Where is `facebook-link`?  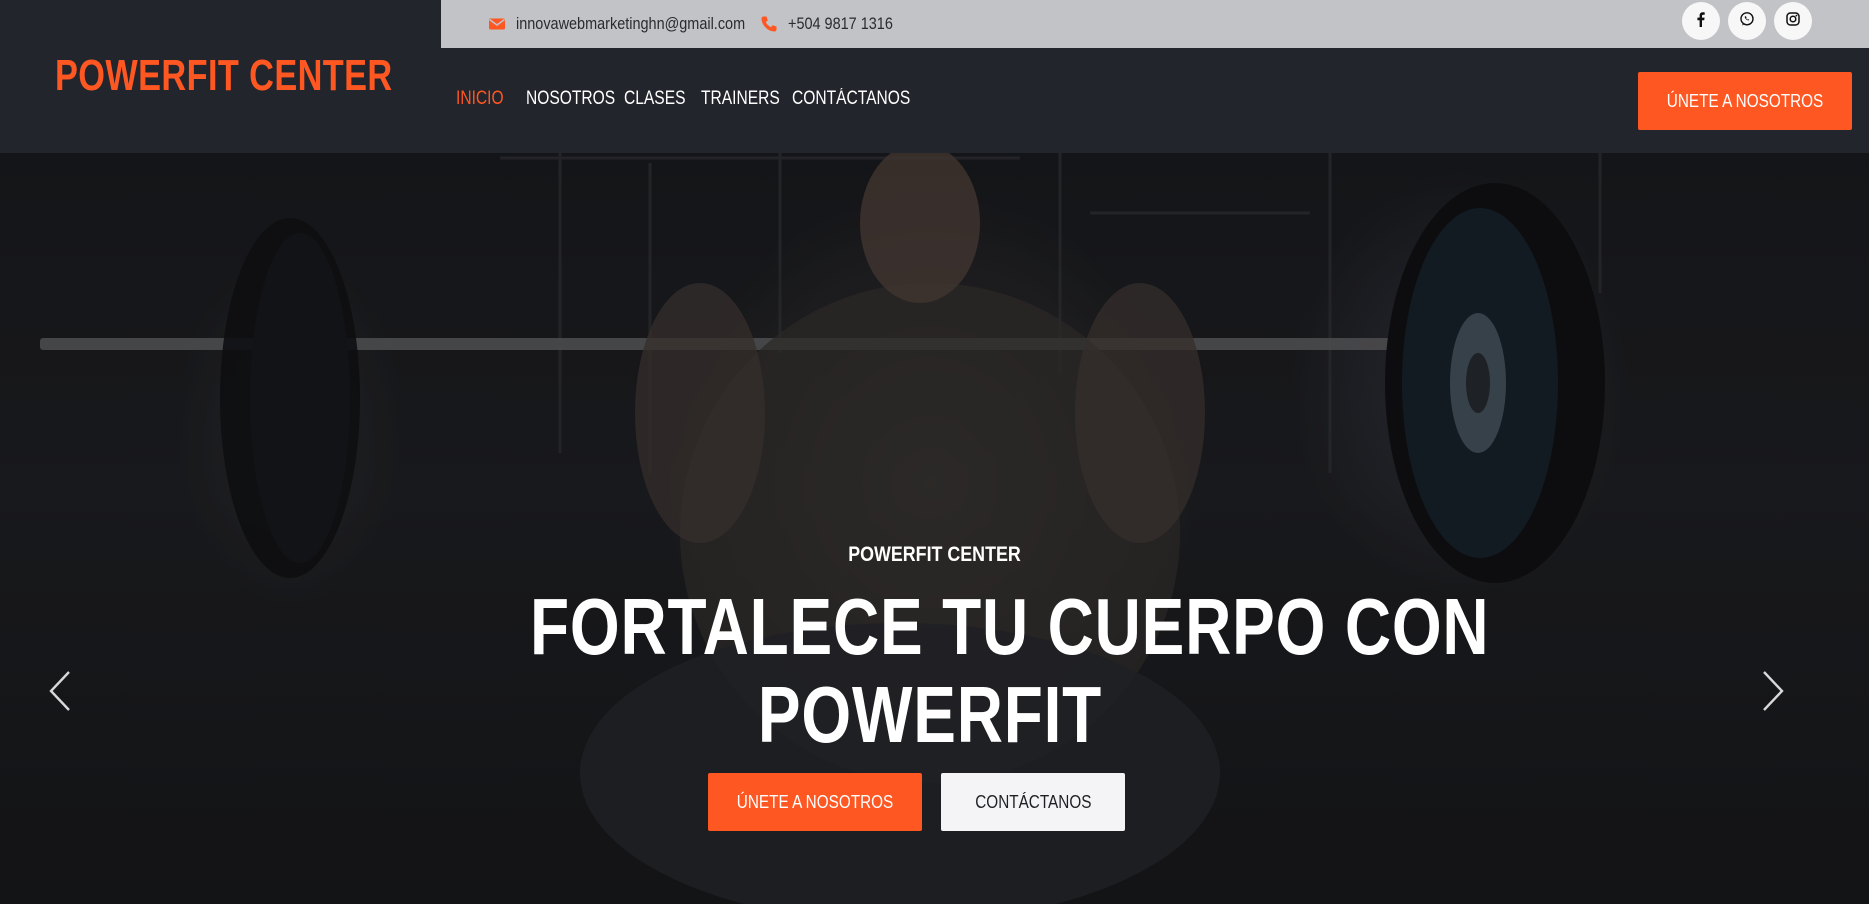
facebook-link is located at coordinates (1701, 21).